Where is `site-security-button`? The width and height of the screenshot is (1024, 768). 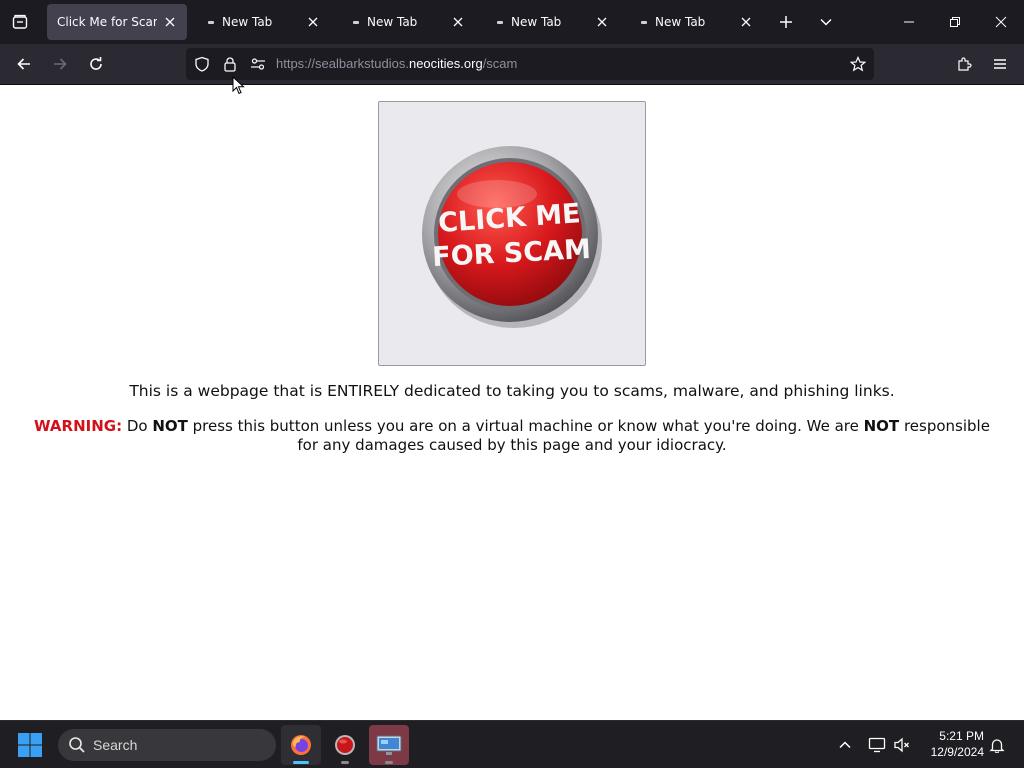
site-security-button is located at coordinates (230, 64).